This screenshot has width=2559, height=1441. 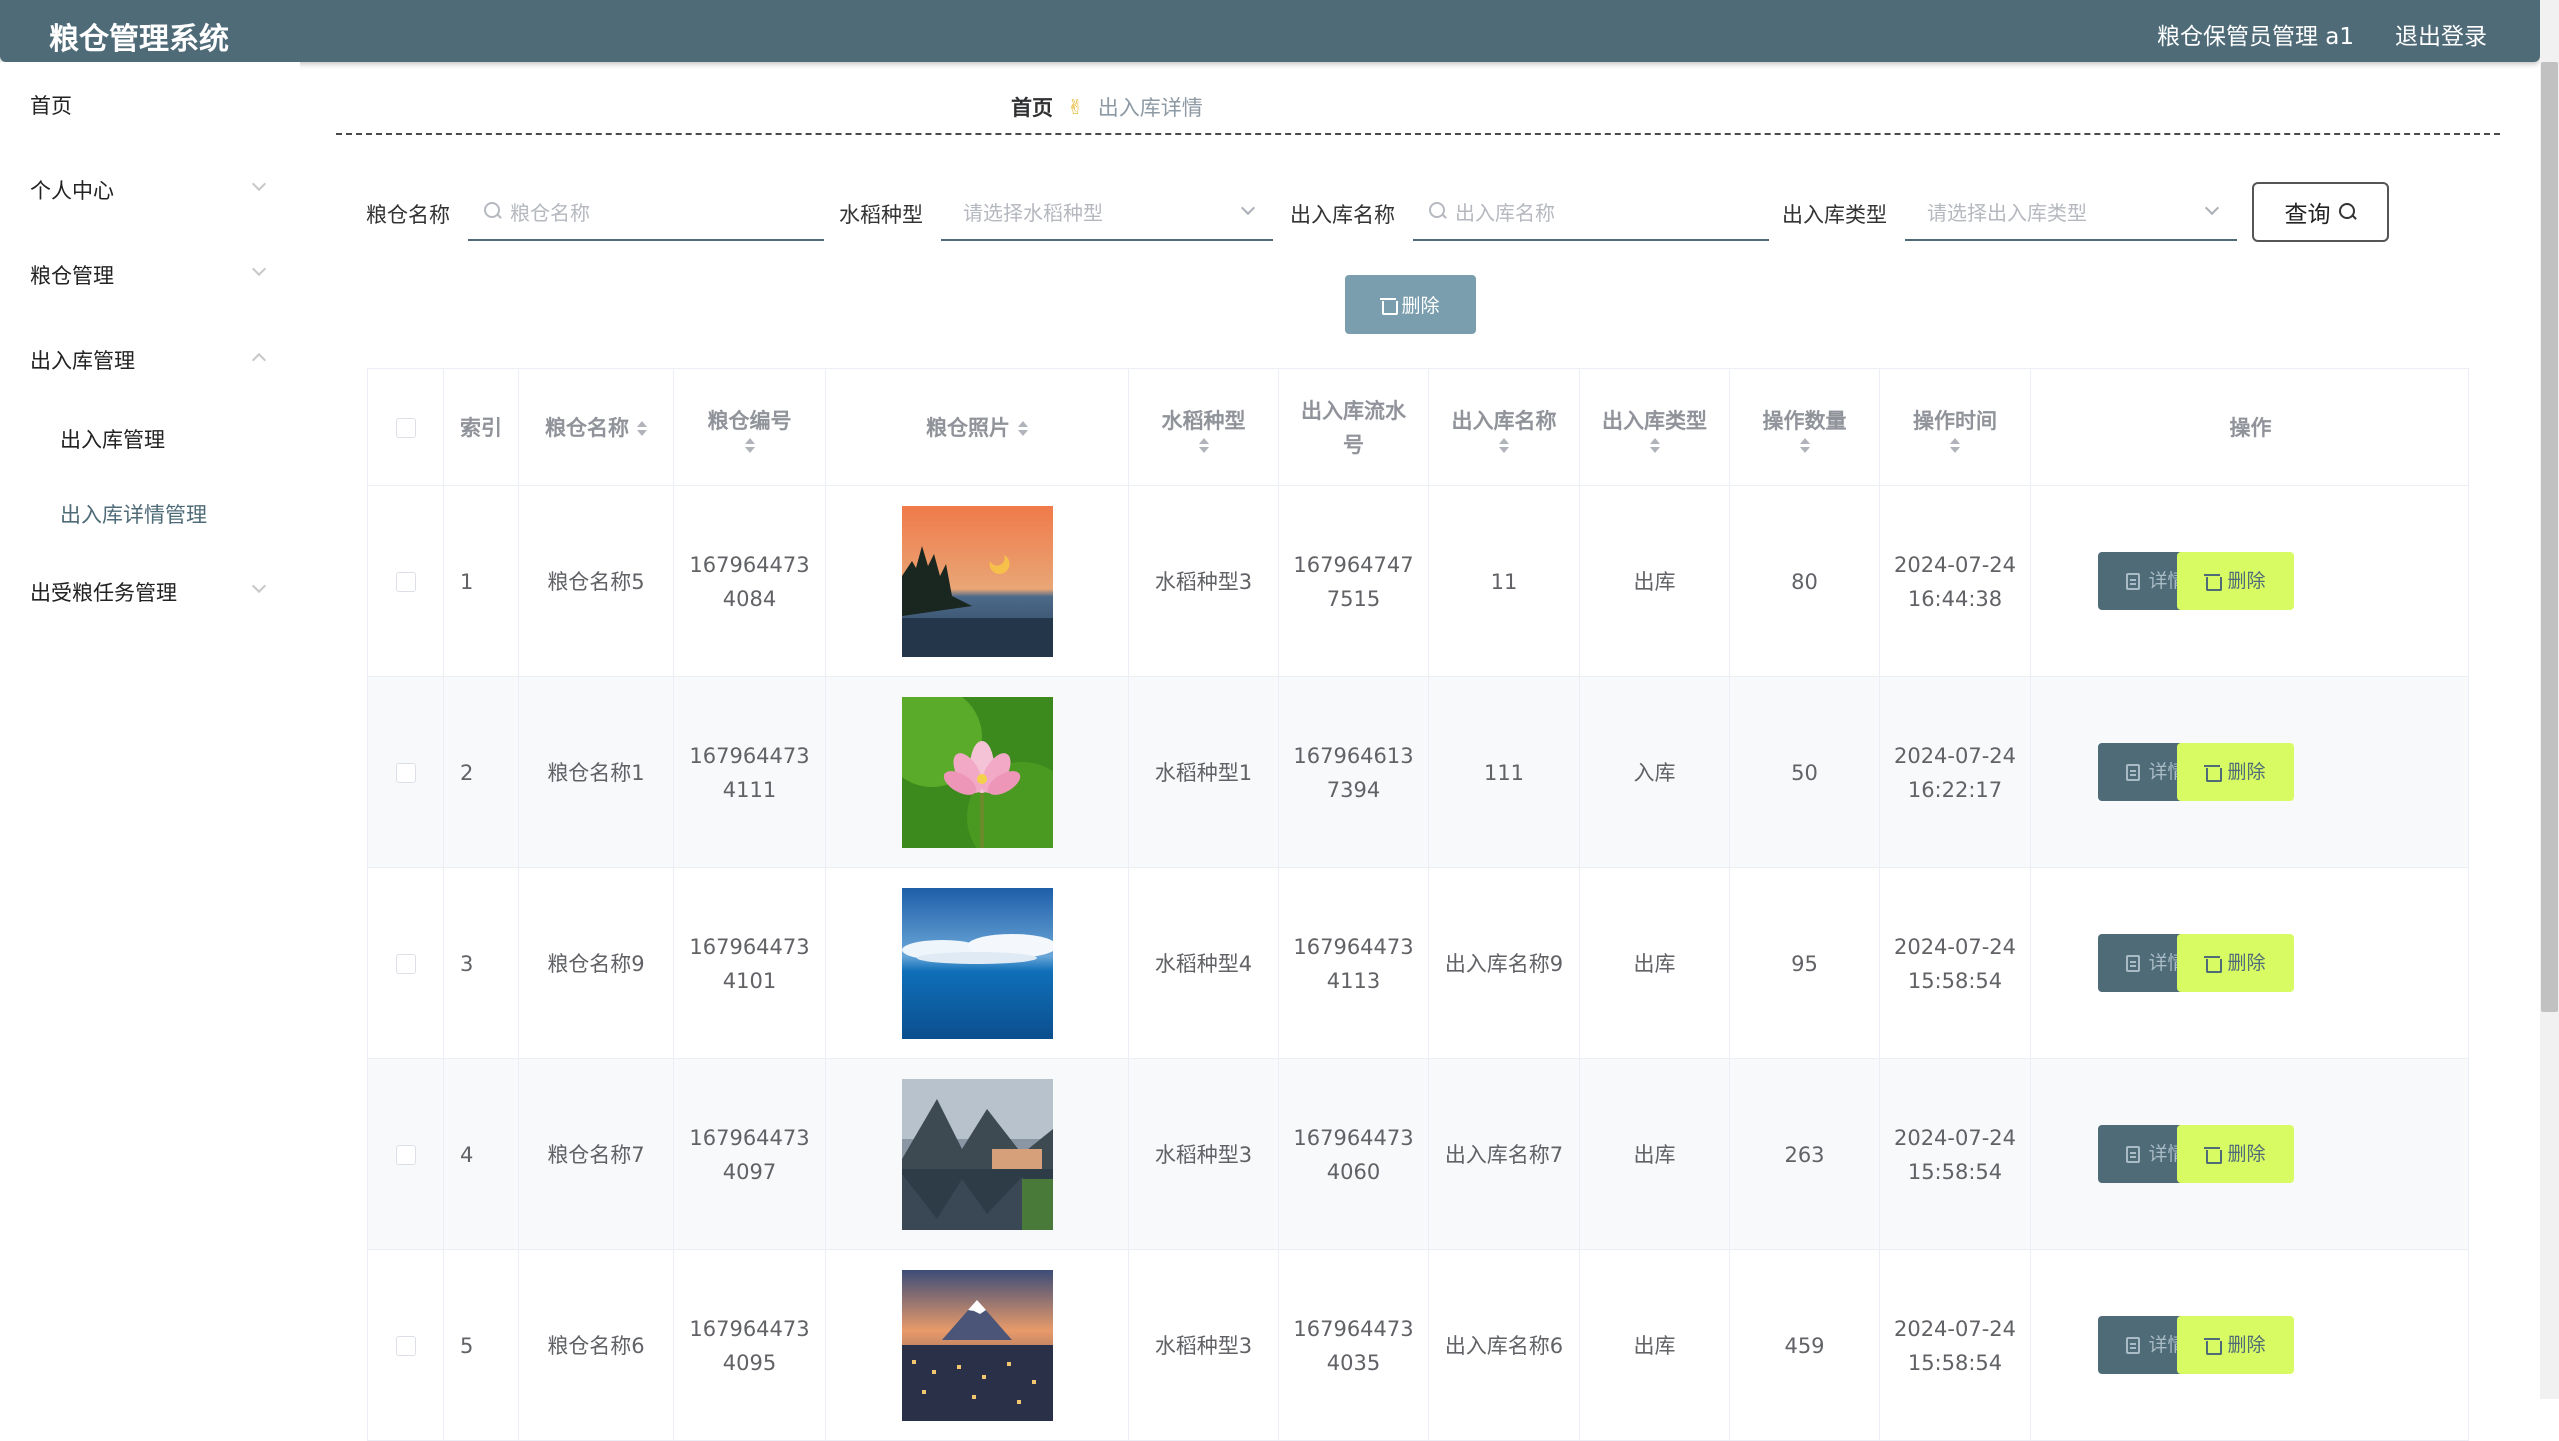 What do you see at coordinates (1504, 963) in the screenshot?
I see `inout-name-cell: 出入库名称9` at bounding box center [1504, 963].